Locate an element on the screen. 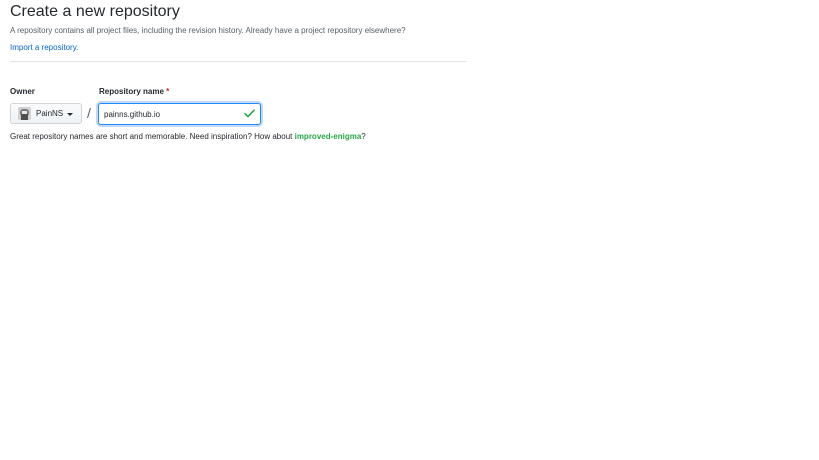 Image resolution: width=819 pixels, height=460 pixels. header-divider is located at coordinates (238, 61).